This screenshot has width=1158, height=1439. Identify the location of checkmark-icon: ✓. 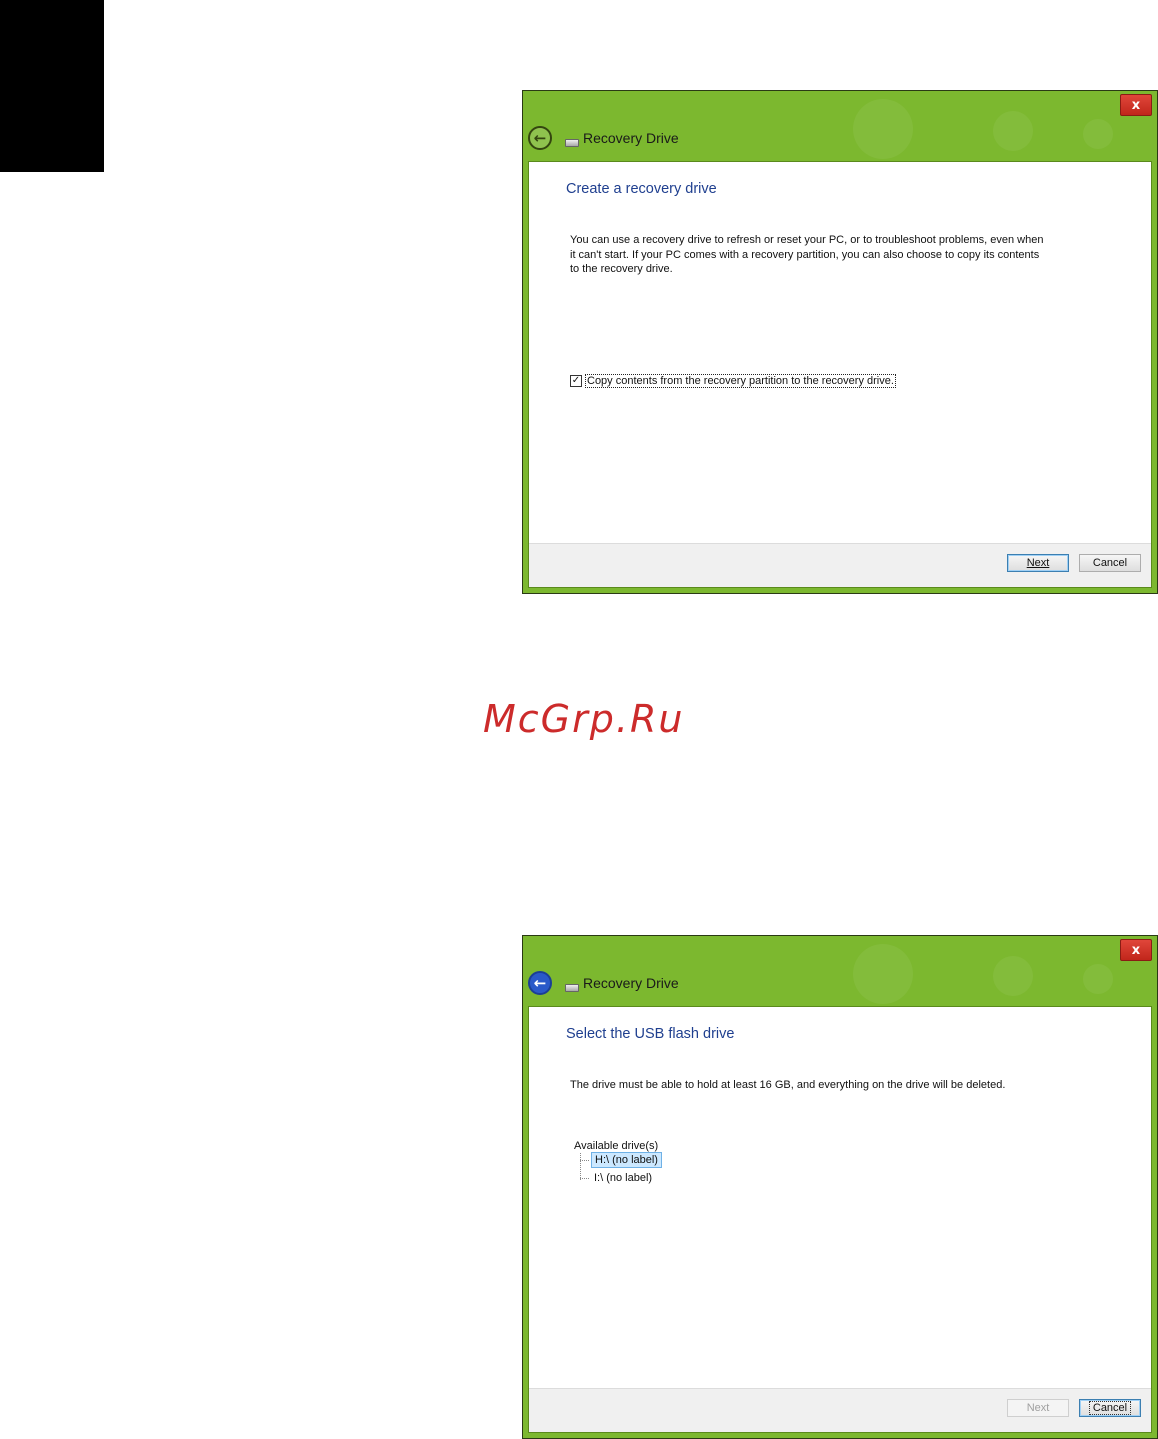
(576, 380).